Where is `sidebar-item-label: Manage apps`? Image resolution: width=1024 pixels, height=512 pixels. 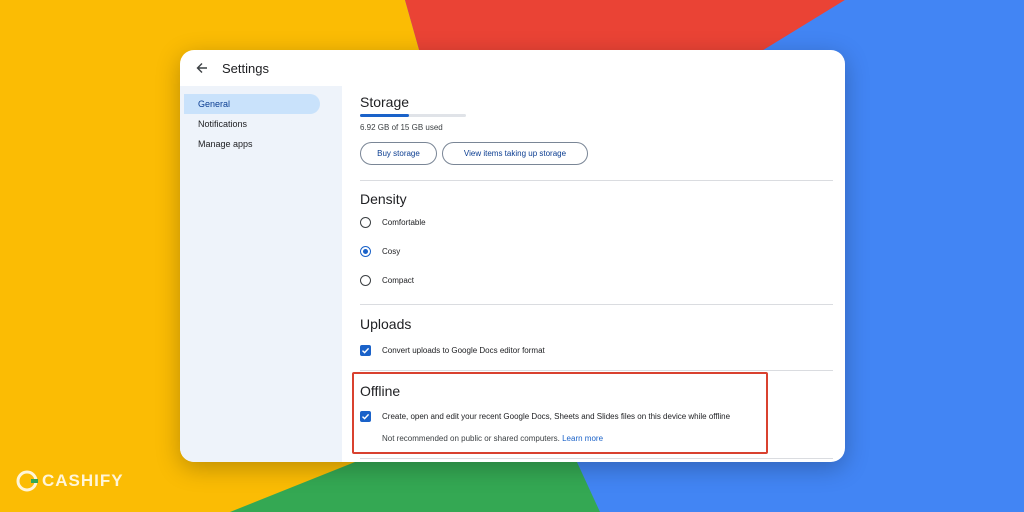
sidebar-item-label: Manage apps is located at coordinates (225, 144).